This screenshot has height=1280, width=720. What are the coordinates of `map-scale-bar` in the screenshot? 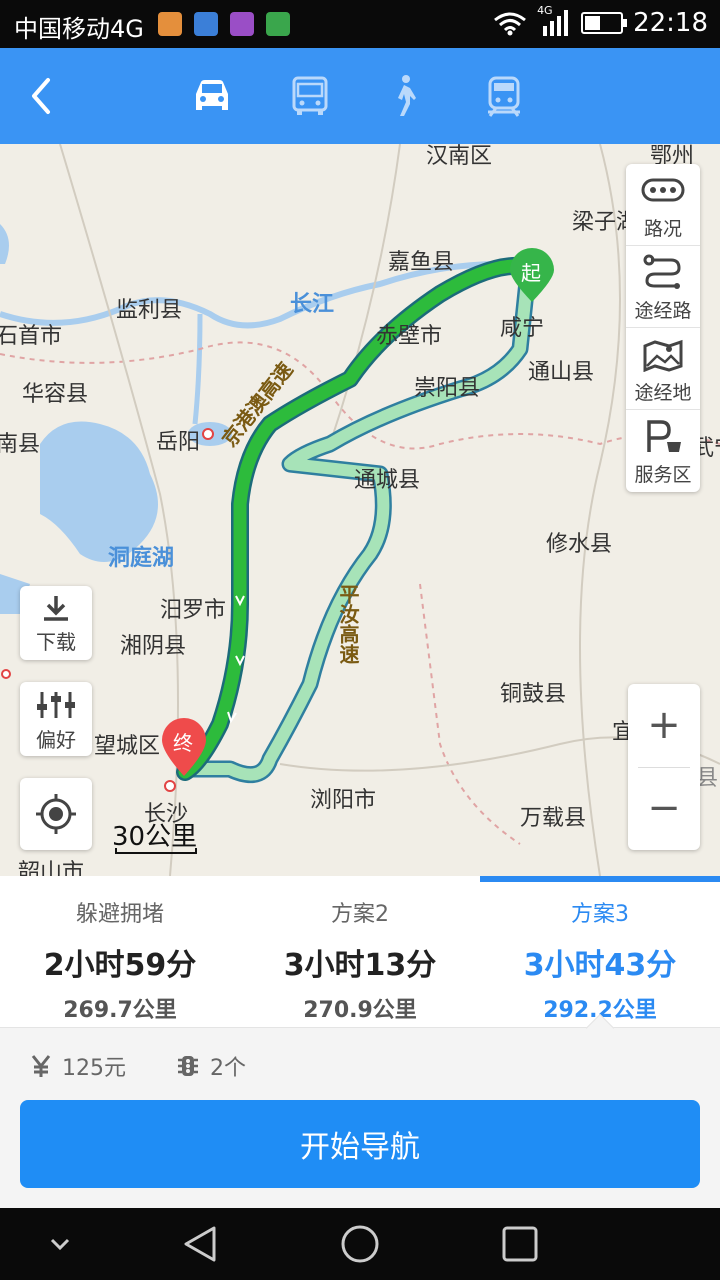 It's located at (156, 851).